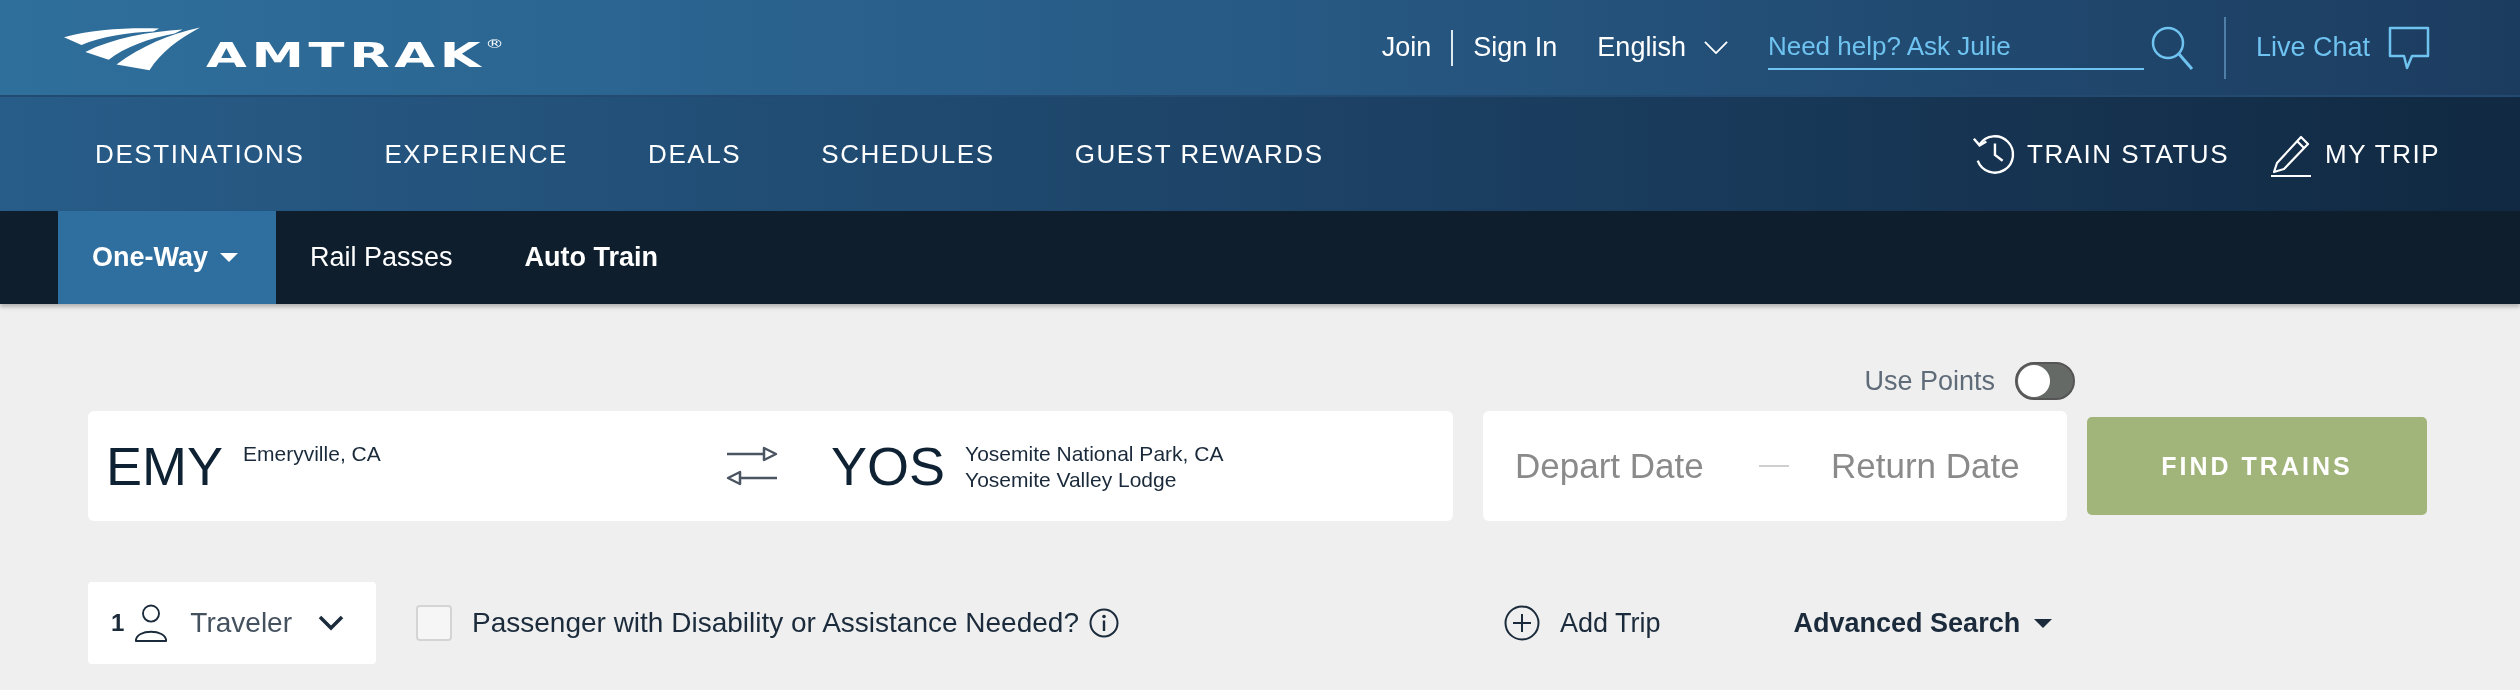 The width and height of the screenshot is (2520, 690). I want to click on return-date-field: Return Date, so click(1933, 466).